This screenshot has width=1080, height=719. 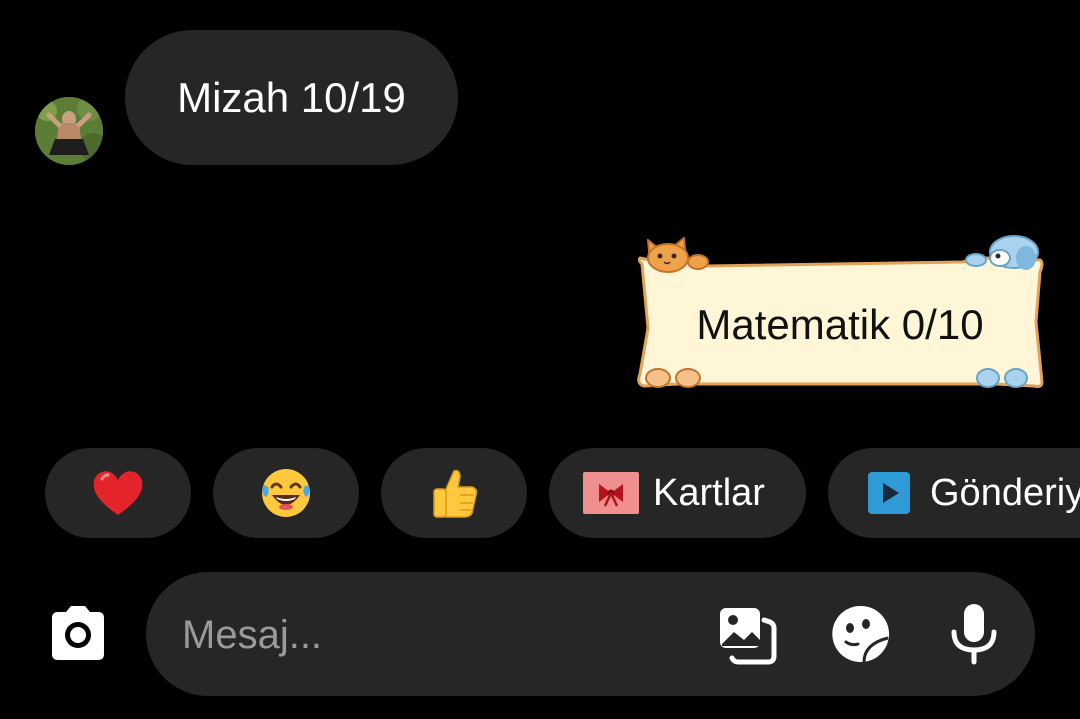 I want to click on camera-icon, so click(x=78, y=633).